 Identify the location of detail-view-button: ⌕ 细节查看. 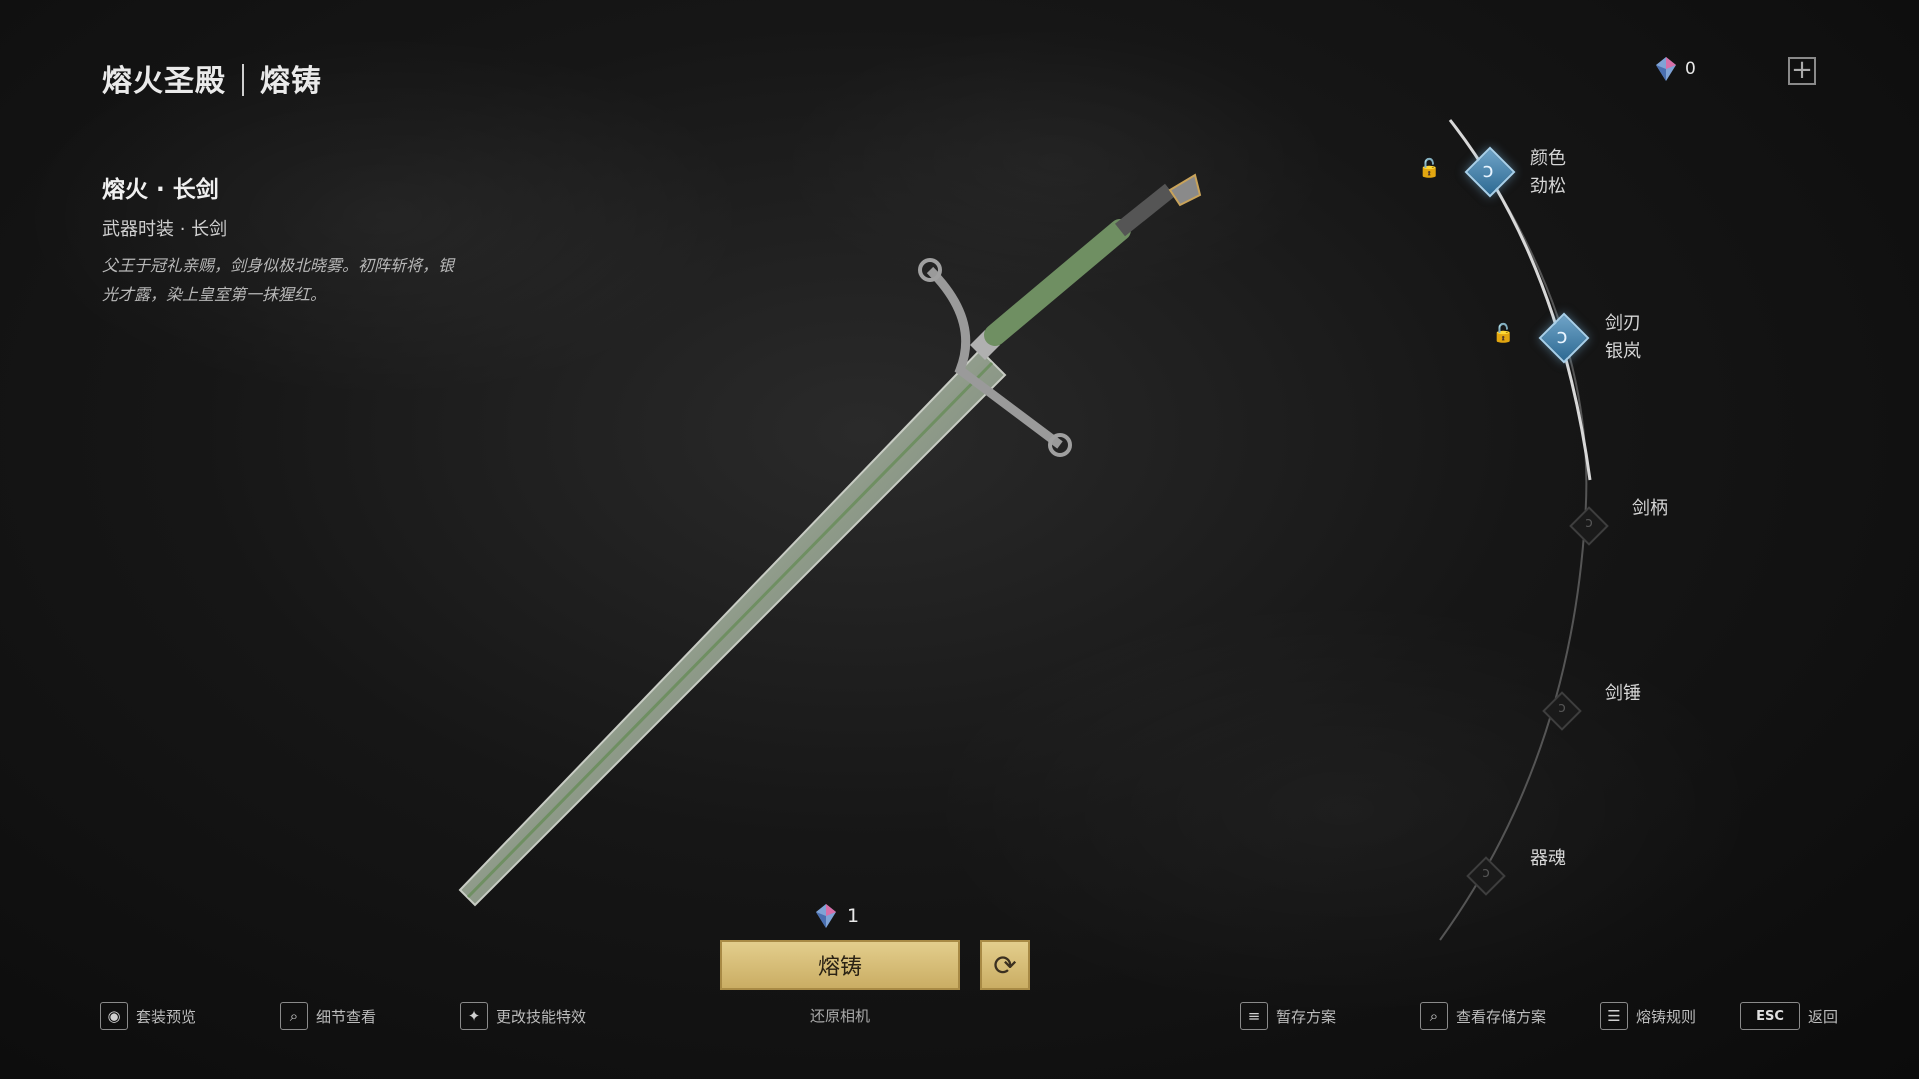
(328, 1016).